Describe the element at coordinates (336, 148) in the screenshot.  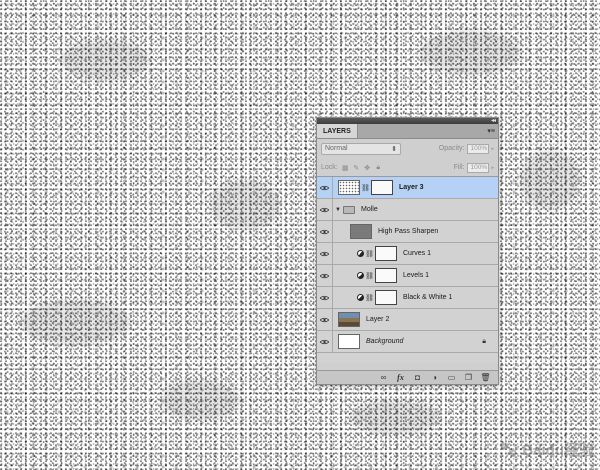
I see `blend-mode-value: Normal` at that location.